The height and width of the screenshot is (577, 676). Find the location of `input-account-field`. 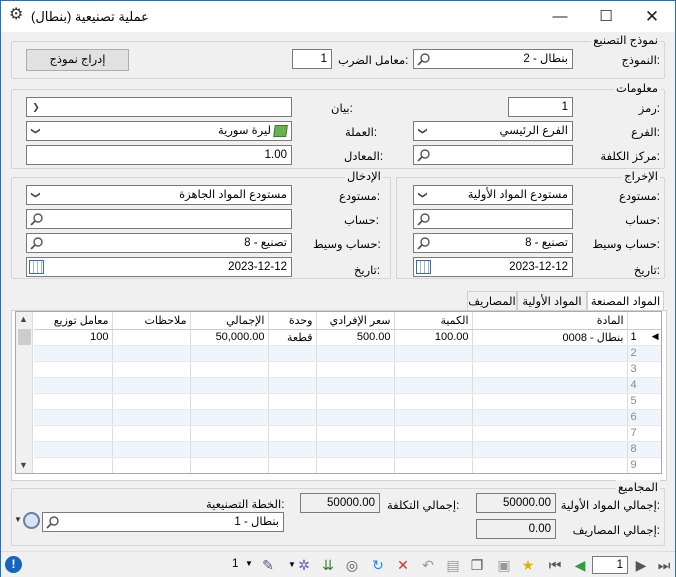

input-account-field is located at coordinates (159, 219).